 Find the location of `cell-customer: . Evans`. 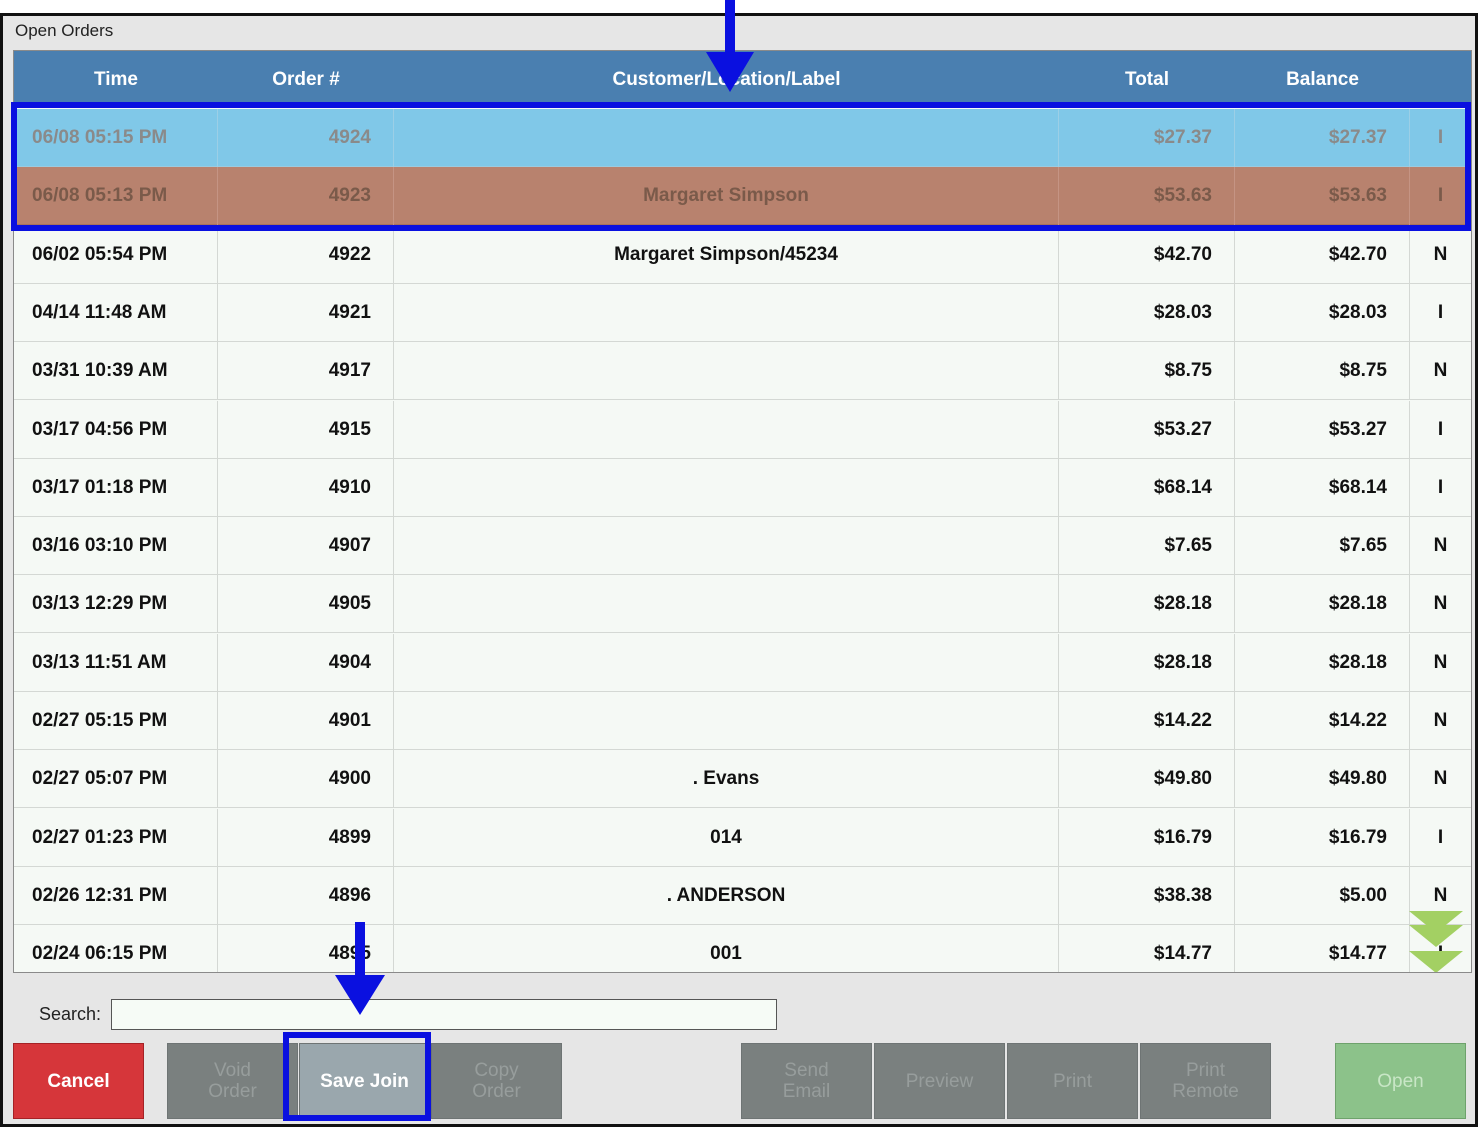

cell-customer: . Evans is located at coordinates (726, 779).